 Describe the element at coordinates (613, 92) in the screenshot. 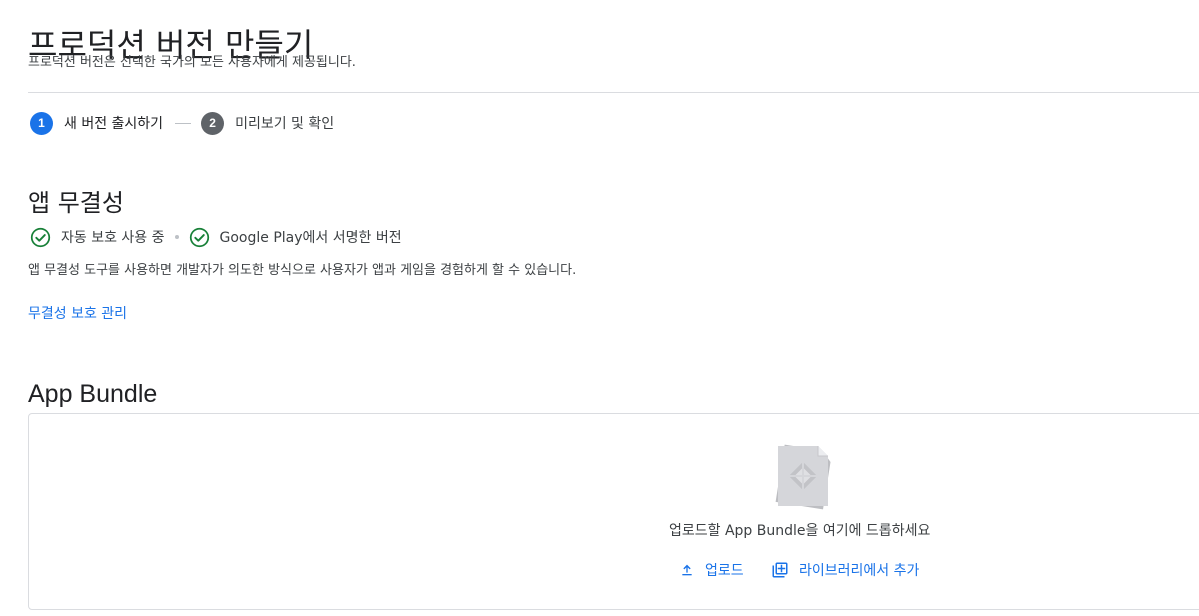

I see `header-divider` at that location.